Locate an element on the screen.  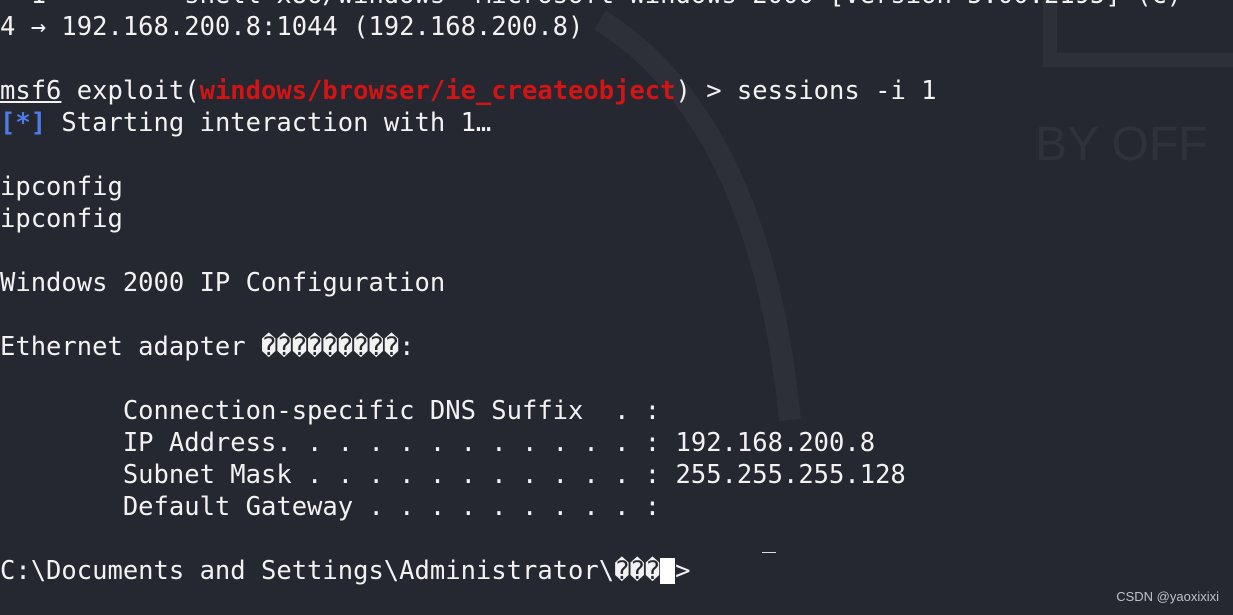
terminal-line: 4 → 192.168.200.8:1044 (192.168.200.8) is located at coordinates (292, 27).